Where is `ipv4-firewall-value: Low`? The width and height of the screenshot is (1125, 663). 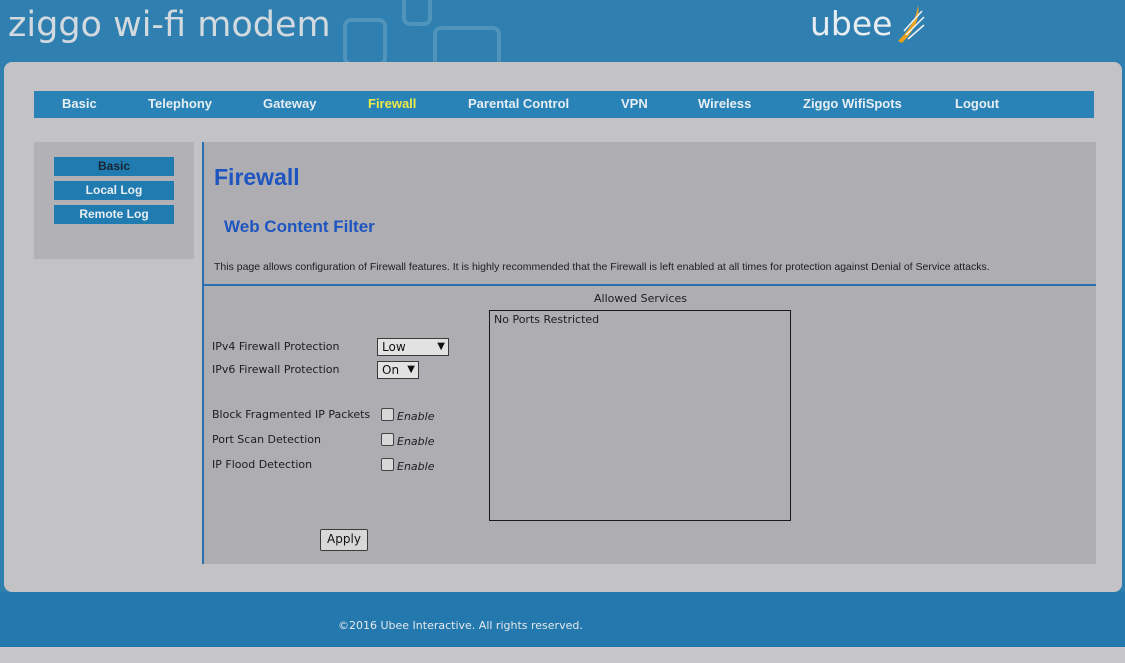 ipv4-firewall-value: Low is located at coordinates (394, 347).